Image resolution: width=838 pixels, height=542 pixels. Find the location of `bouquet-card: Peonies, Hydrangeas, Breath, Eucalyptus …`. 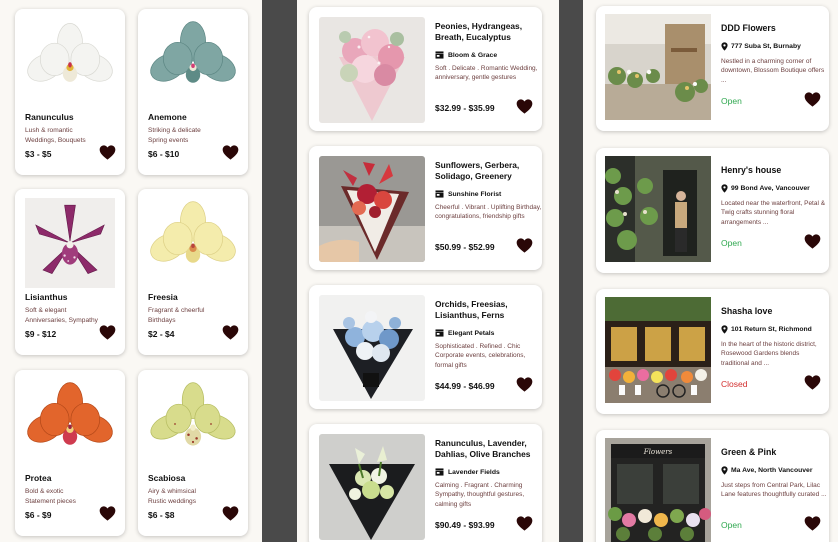

bouquet-card: Peonies, Hydrangeas, Breath, Eucalyptus … is located at coordinates (425, 69).